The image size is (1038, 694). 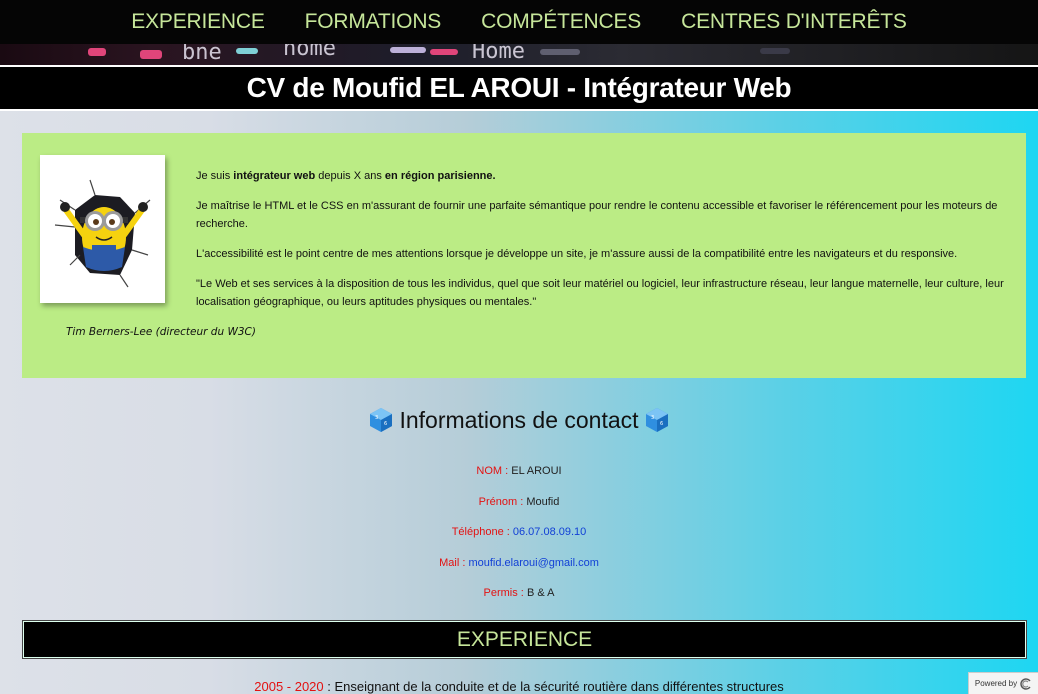 I want to click on nav-link-formations: FORMATIONS, so click(x=373, y=22).